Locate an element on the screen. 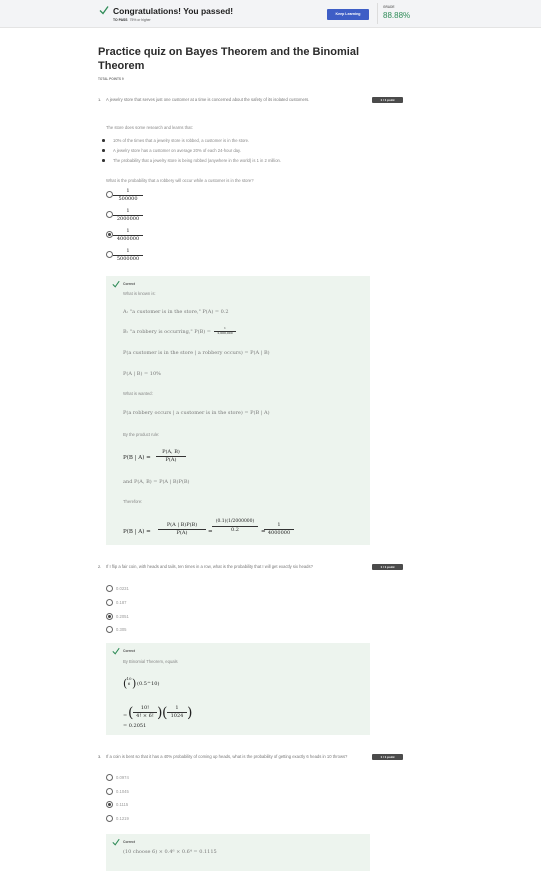 This screenshot has width=541, height=871. feedback-fraction: P(A | B)P(B) P(A) is located at coordinates (182, 529).